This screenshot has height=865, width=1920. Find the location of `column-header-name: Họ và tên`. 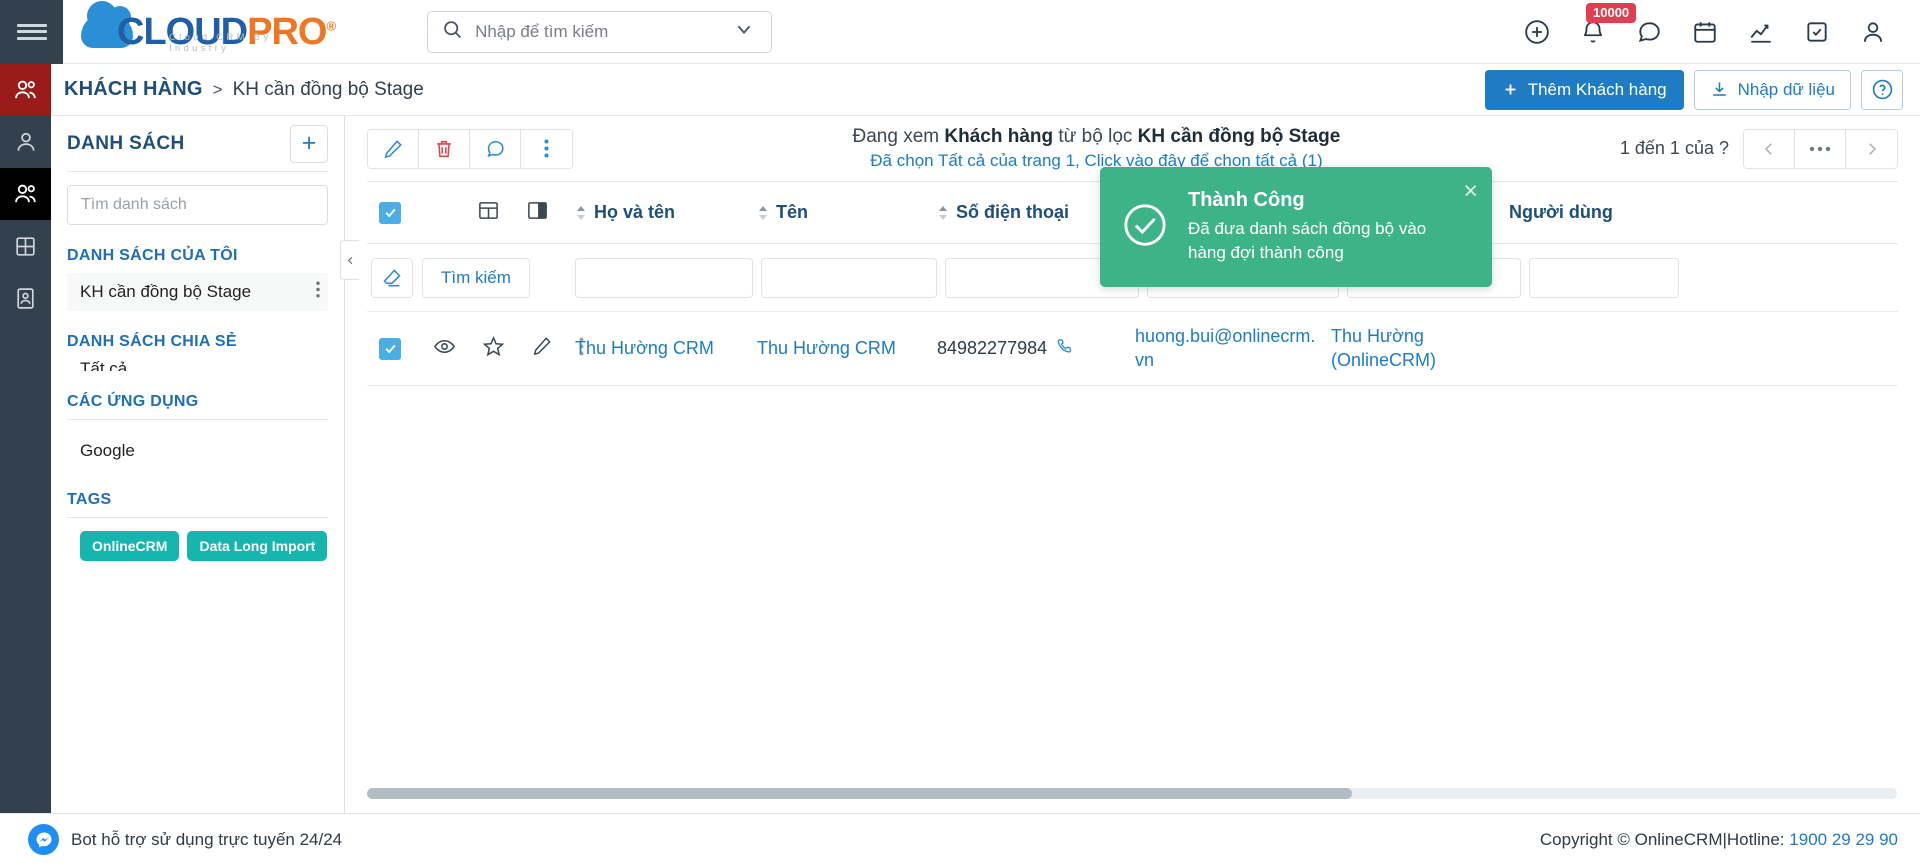

column-header-name: Họ và tên is located at coordinates (666, 212).